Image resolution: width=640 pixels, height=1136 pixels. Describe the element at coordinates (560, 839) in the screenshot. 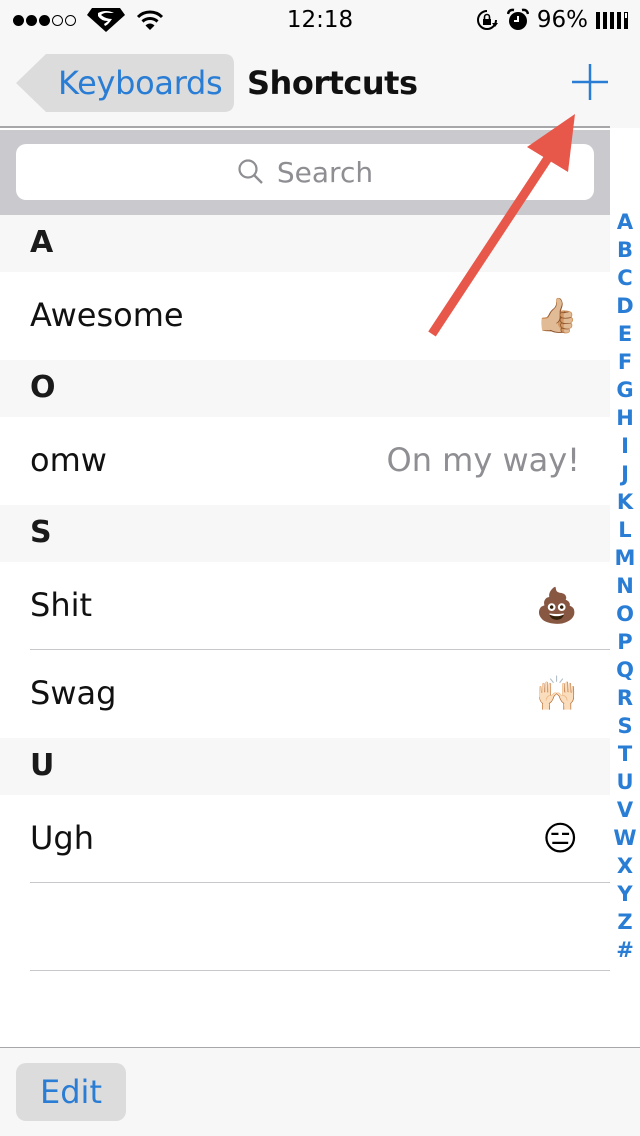

I see `expressionless-face-icon: 😑` at that location.